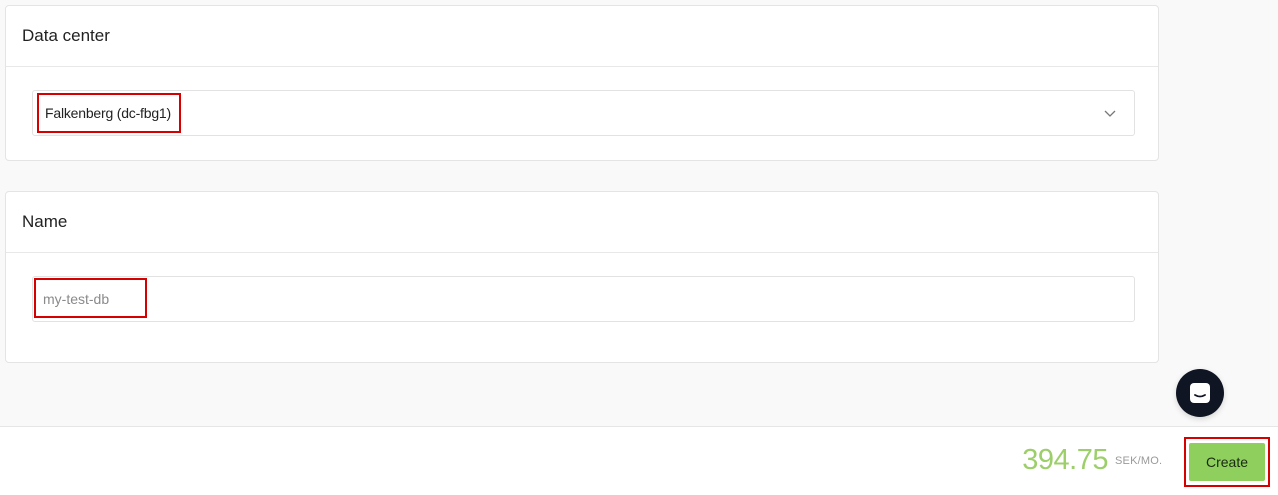  Describe the element at coordinates (109, 113) in the screenshot. I see `data-center-selected-value: Falkenberg (dc-fbg1)` at that location.